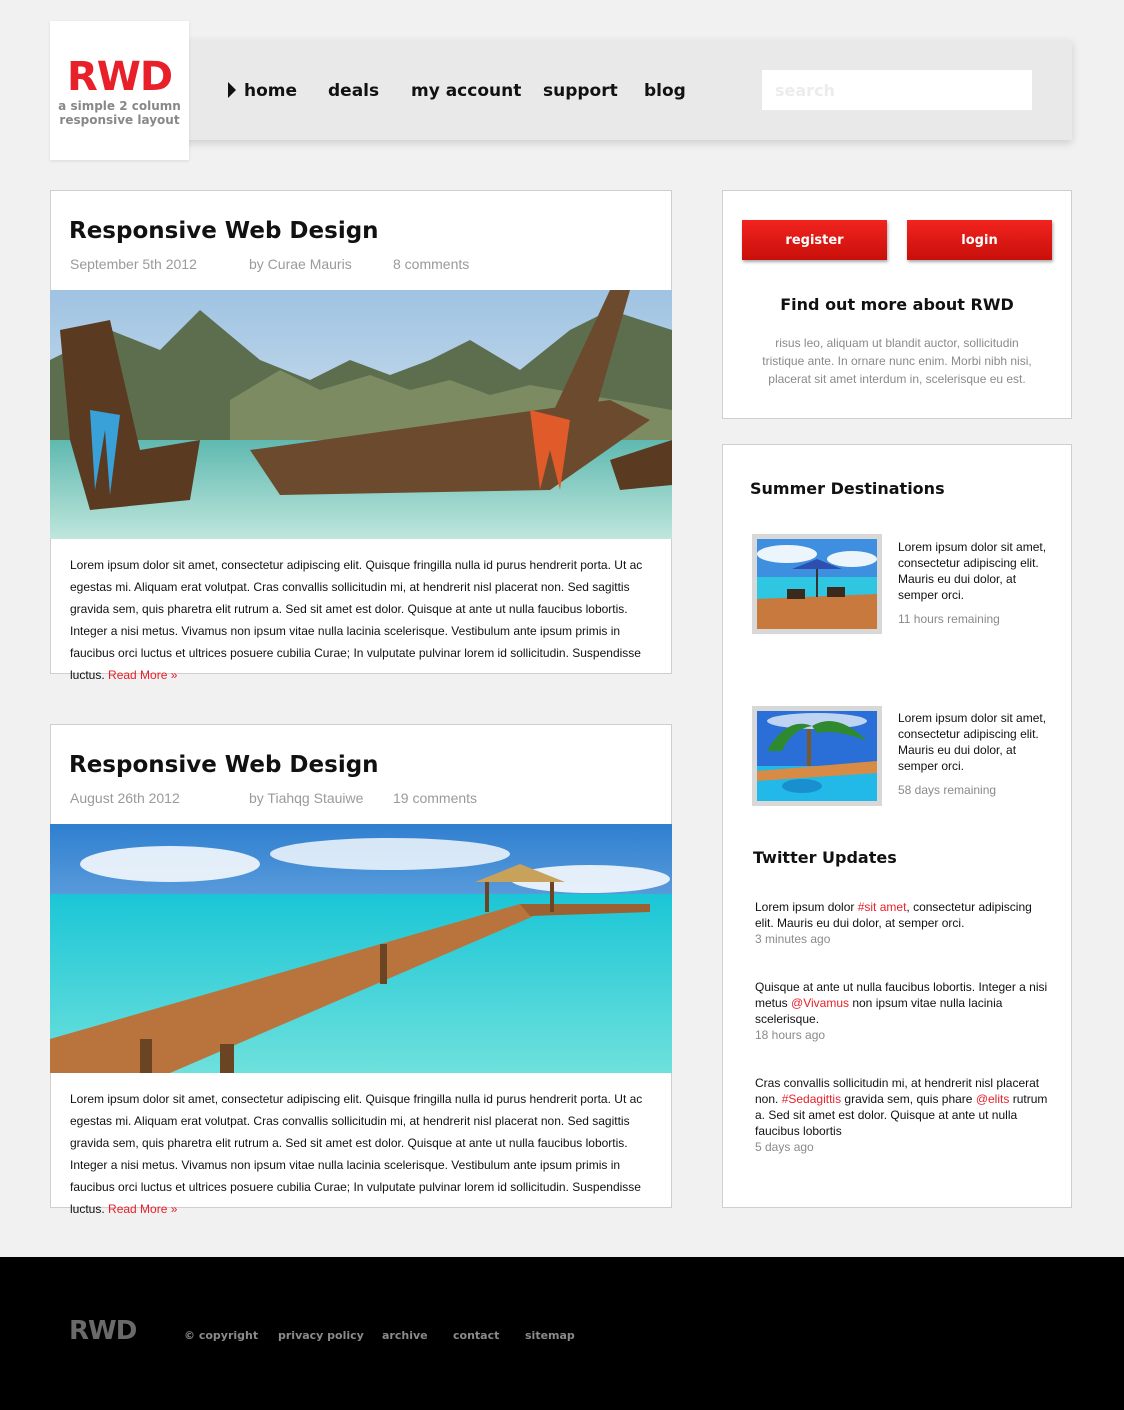 The image size is (1124, 1410). What do you see at coordinates (820, 1003) in the screenshot?
I see `tweet-mention-link: @Vivamus` at bounding box center [820, 1003].